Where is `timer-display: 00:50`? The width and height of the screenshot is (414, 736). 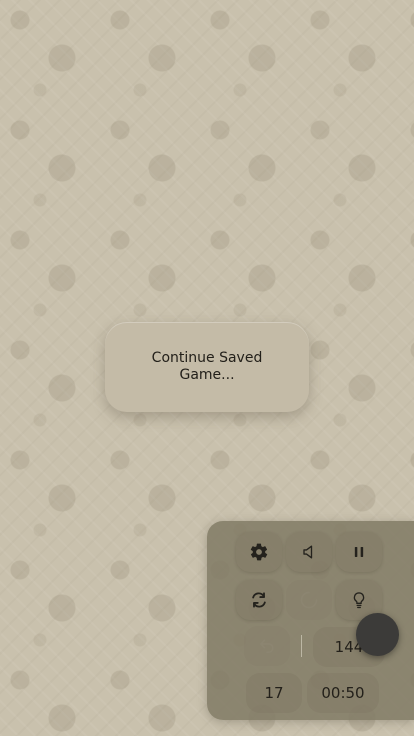
timer-display: 00:50 is located at coordinates (343, 693).